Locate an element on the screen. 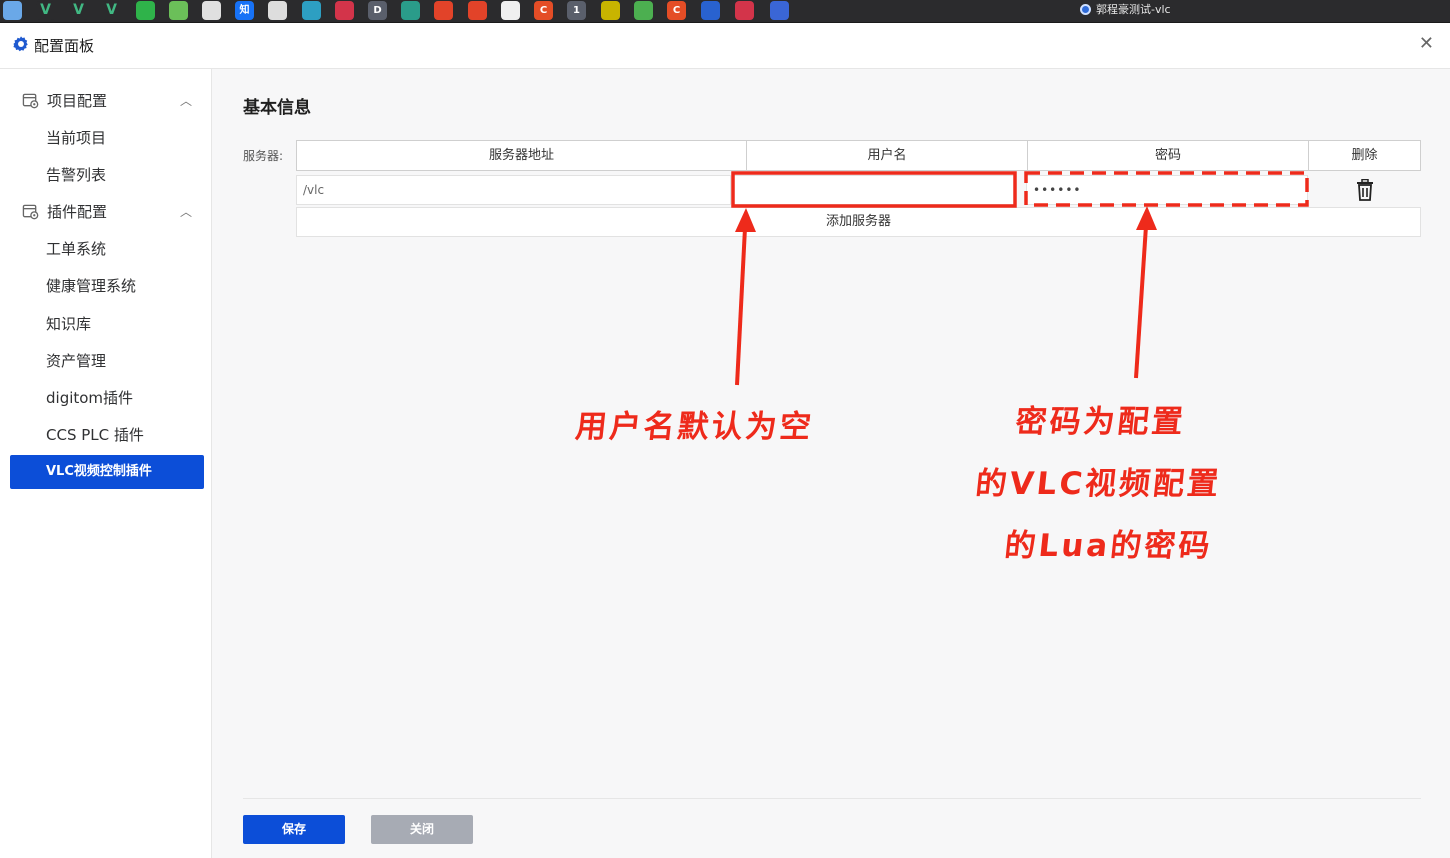 The width and height of the screenshot is (1450, 858). username-input is located at coordinates (874, 190).